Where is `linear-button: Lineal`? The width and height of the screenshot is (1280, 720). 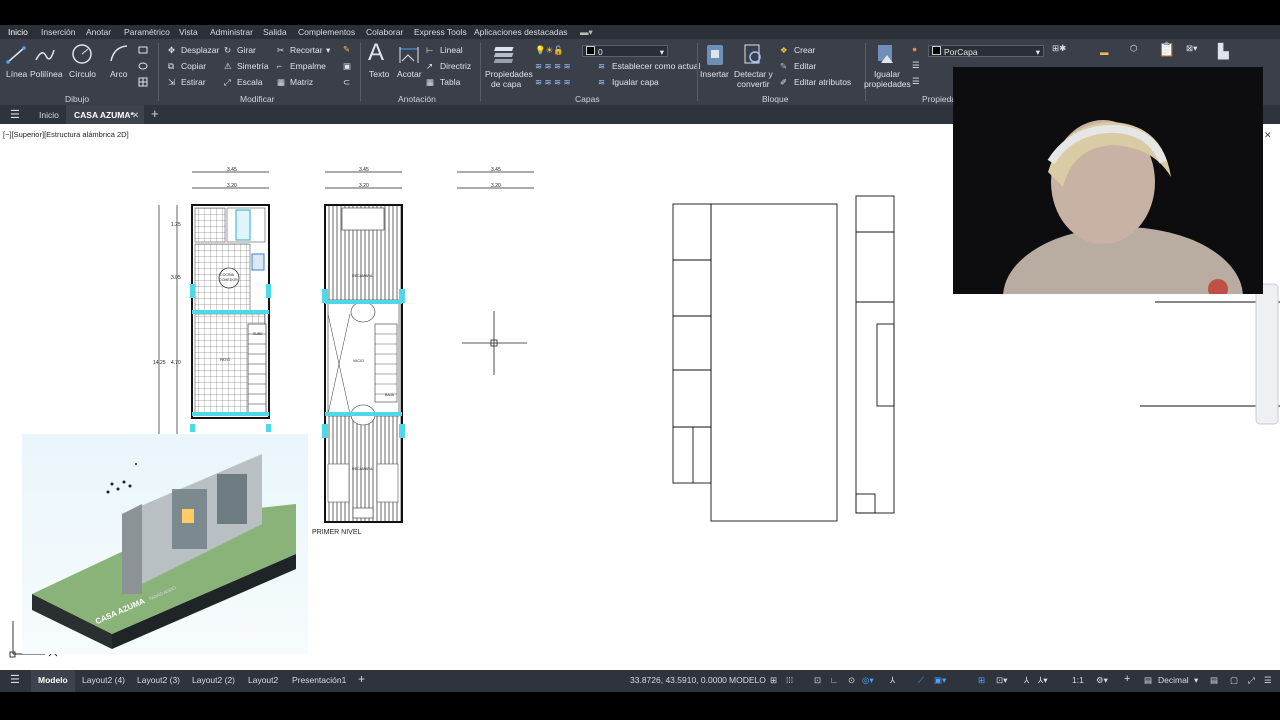 linear-button: Lineal is located at coordinates (451, 50).